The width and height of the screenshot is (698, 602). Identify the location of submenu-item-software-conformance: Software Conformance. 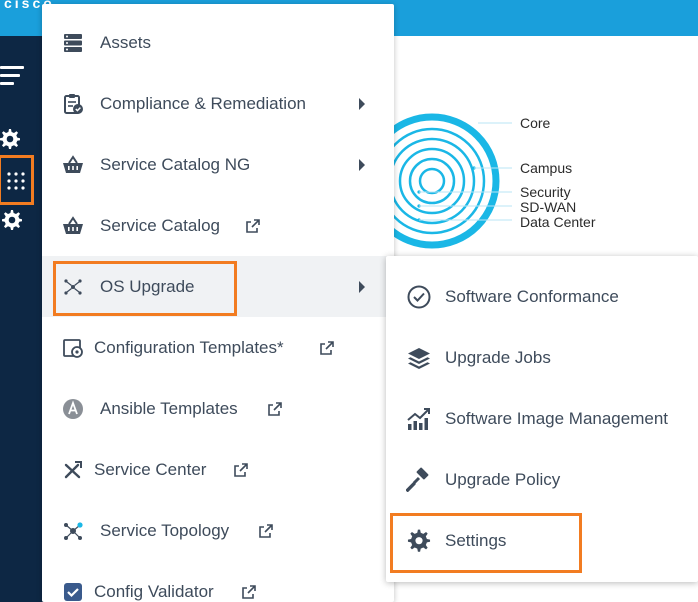
(542, 296).